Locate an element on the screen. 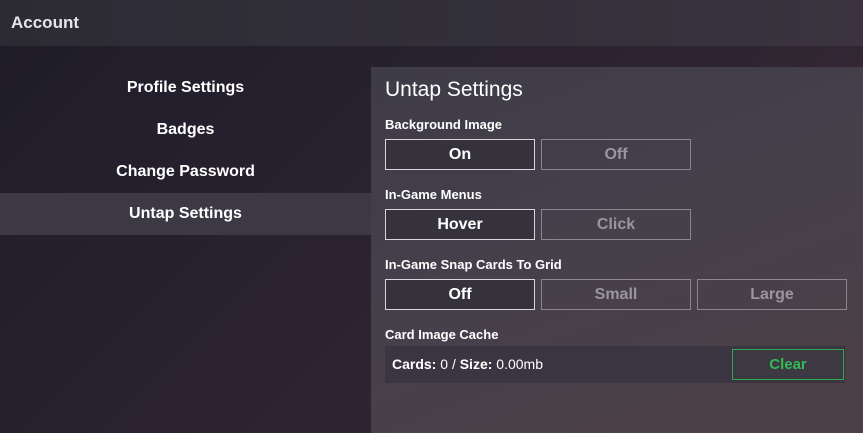 This screenshot has height=433, width=863. card-cache-bar: Cards: 0 / Size: 0.00mb Clear is located at coordinates (615, 364).